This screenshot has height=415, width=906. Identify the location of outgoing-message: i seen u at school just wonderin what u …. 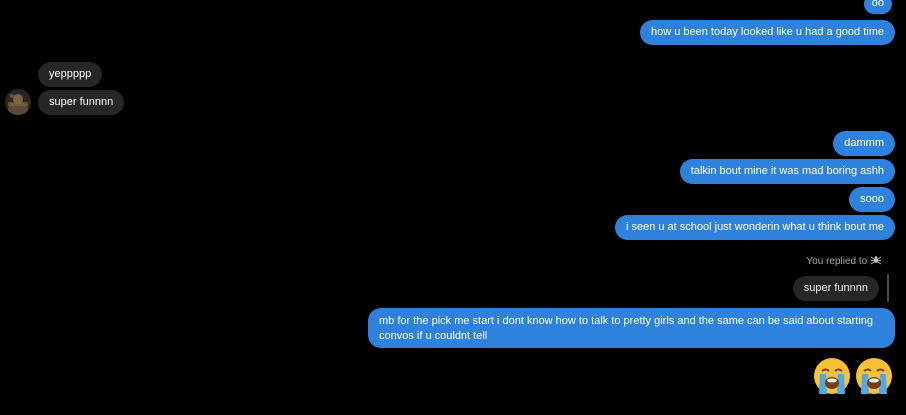
(754, 227).